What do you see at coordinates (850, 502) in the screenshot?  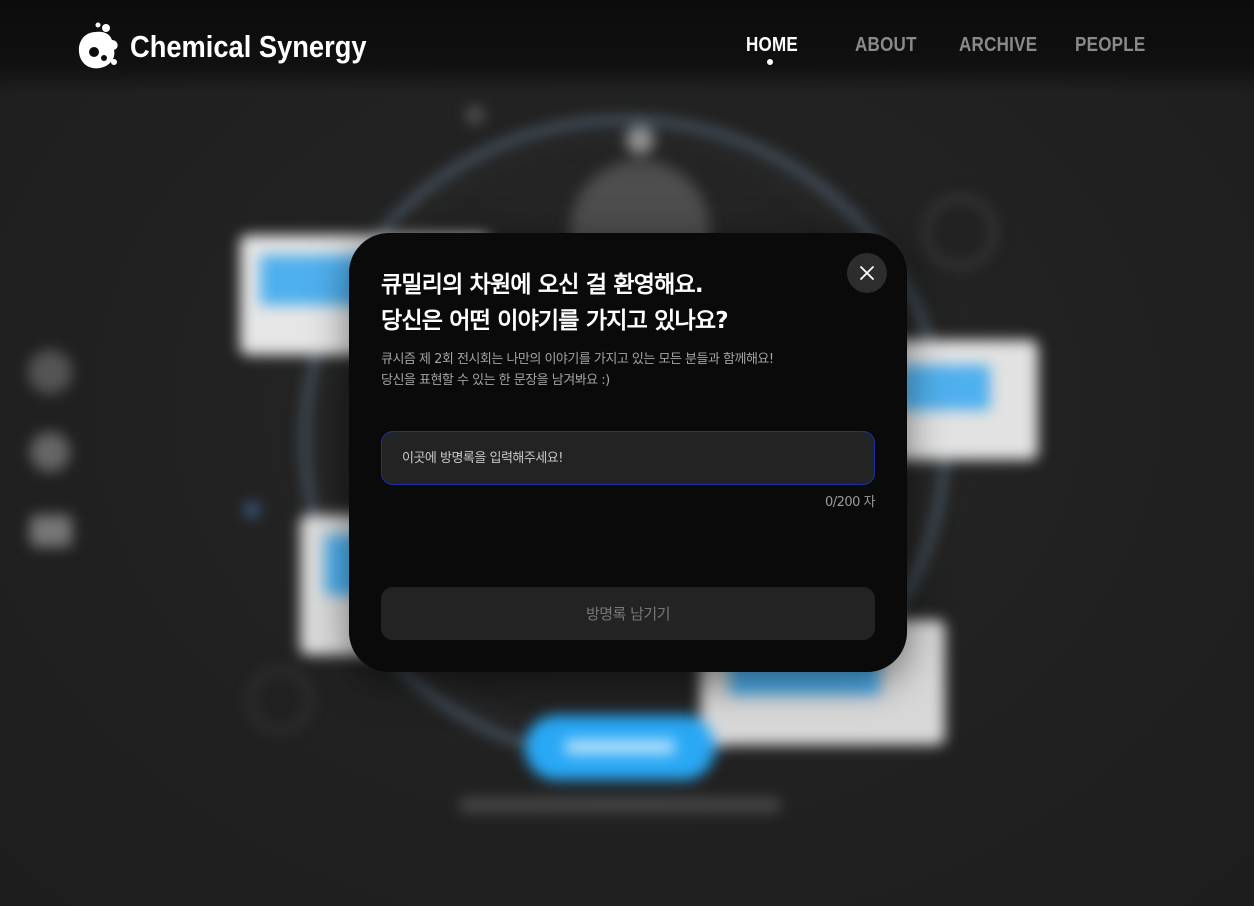 I see `character-counter: 0/200 자` at bounding box center [850, 502].